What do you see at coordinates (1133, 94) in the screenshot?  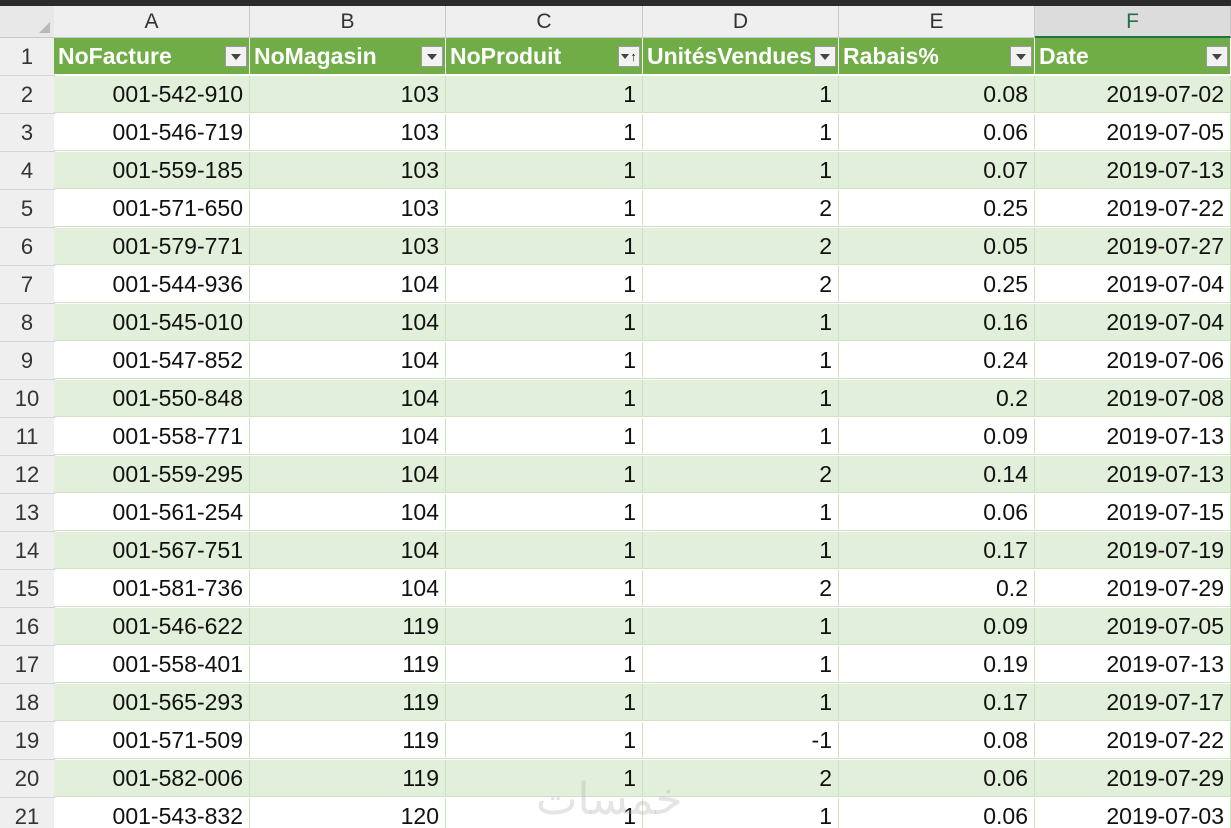 I see `table-cell: 2019-07-02` at bounding box center [1133, 94].